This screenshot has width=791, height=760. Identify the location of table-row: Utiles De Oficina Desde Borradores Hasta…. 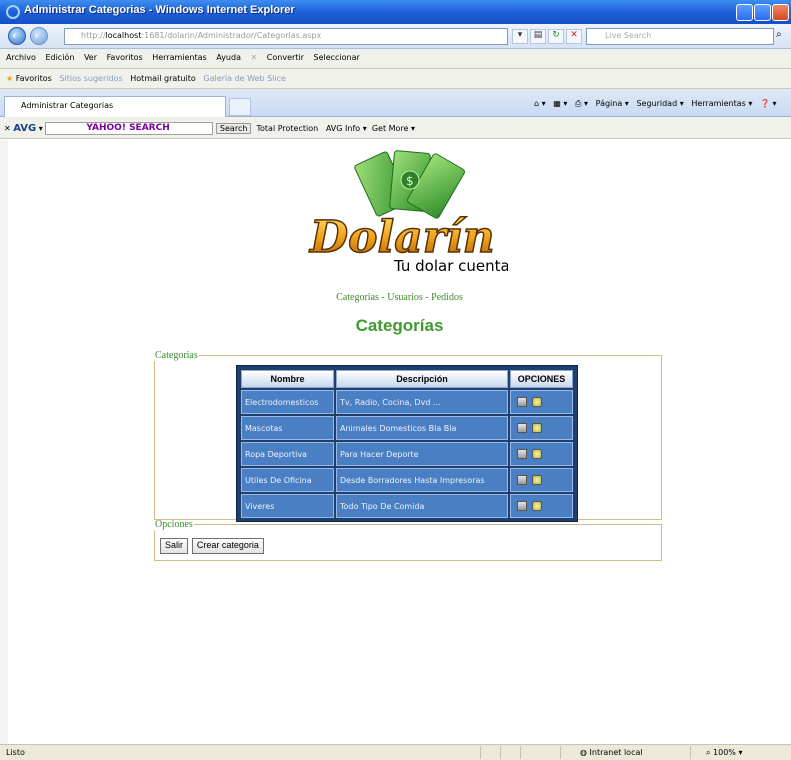
(407, 480).